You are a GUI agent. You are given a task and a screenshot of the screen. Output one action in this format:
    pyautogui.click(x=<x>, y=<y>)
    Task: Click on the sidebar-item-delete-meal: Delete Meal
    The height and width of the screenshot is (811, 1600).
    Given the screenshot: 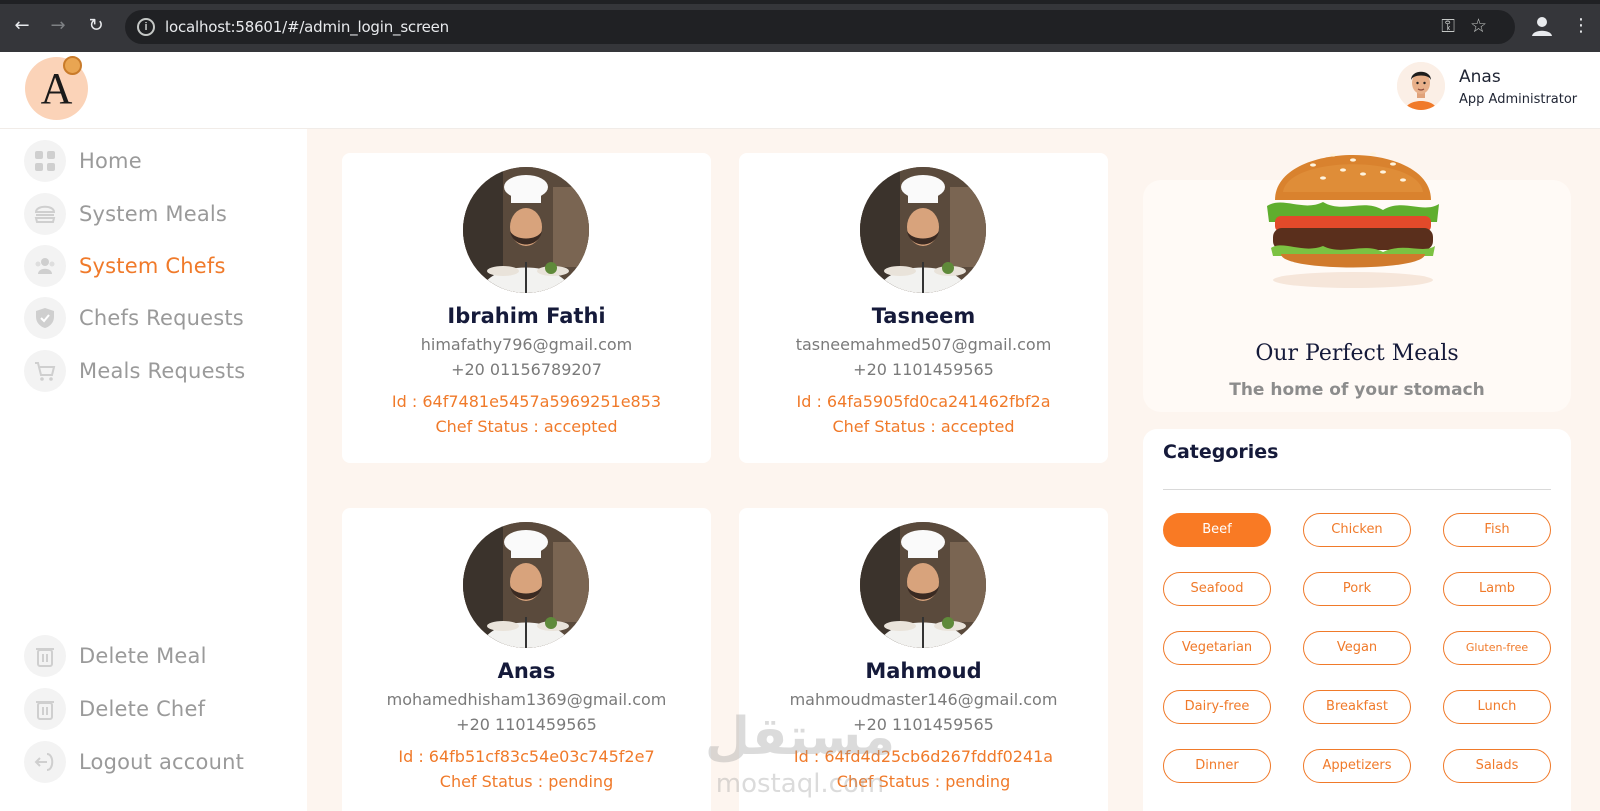 What is the action you would take?
    pyautogui.click(x=164, y=657)
    